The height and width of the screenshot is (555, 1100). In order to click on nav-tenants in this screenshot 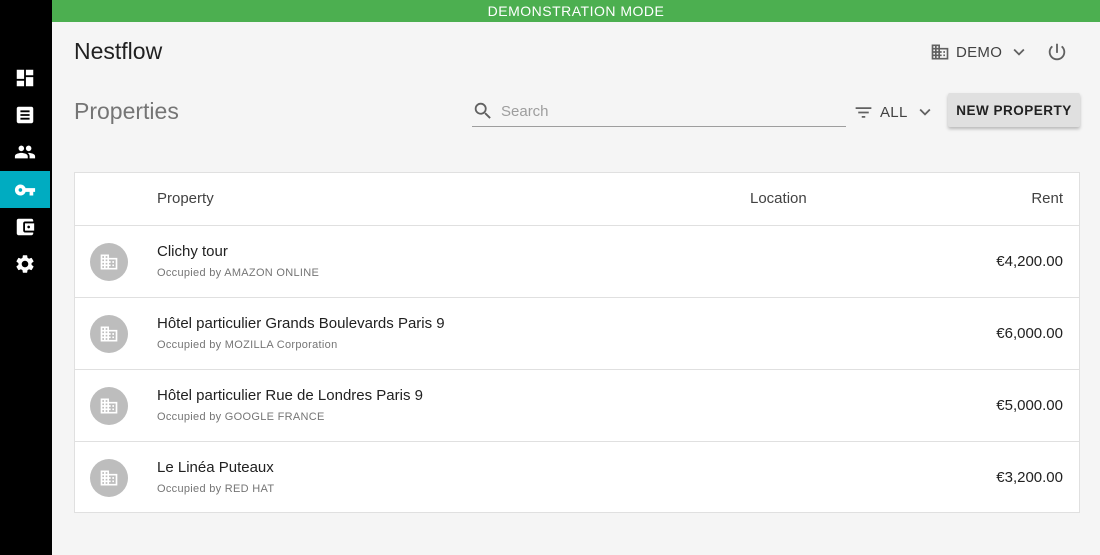, I will do `click(25, 151)`.